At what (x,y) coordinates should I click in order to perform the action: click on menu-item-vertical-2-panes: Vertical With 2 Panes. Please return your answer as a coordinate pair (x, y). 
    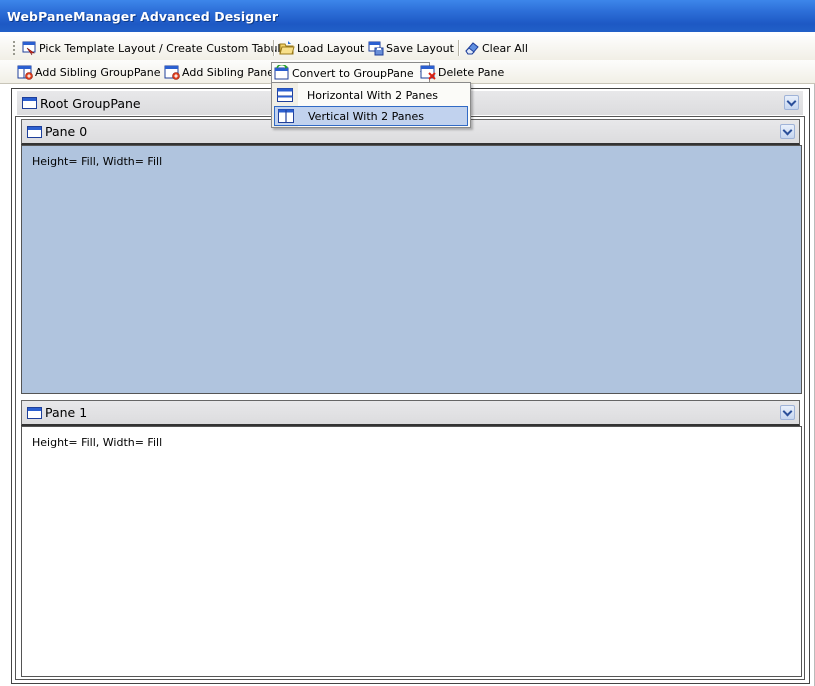
    Looking at the image, I should click on (371, 116).